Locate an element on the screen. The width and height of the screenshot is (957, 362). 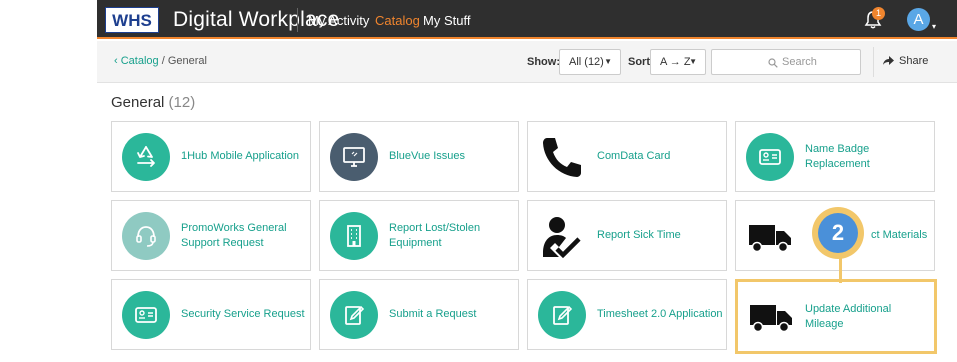
chevron-down-icon: ▾ is located at coordinates (934, 26).